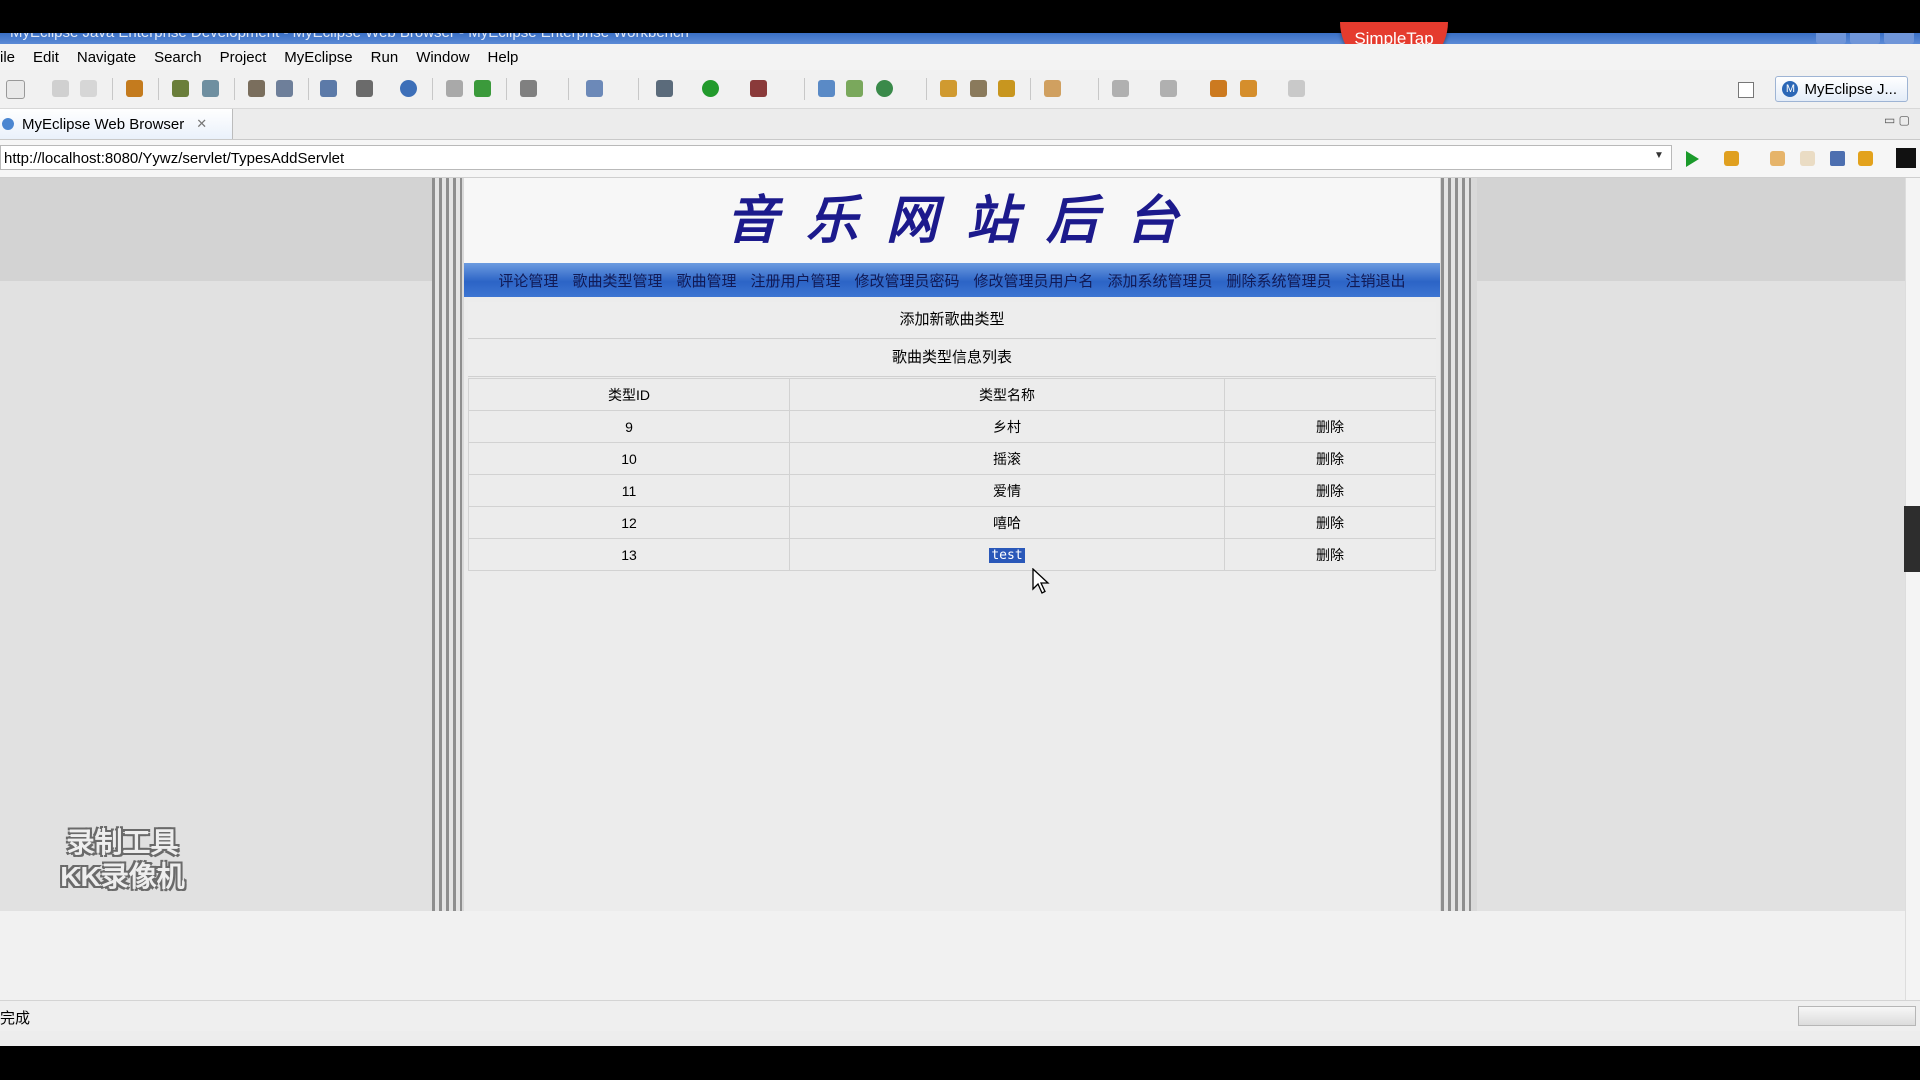  I want to click on top-black-area, so click(960, 16).